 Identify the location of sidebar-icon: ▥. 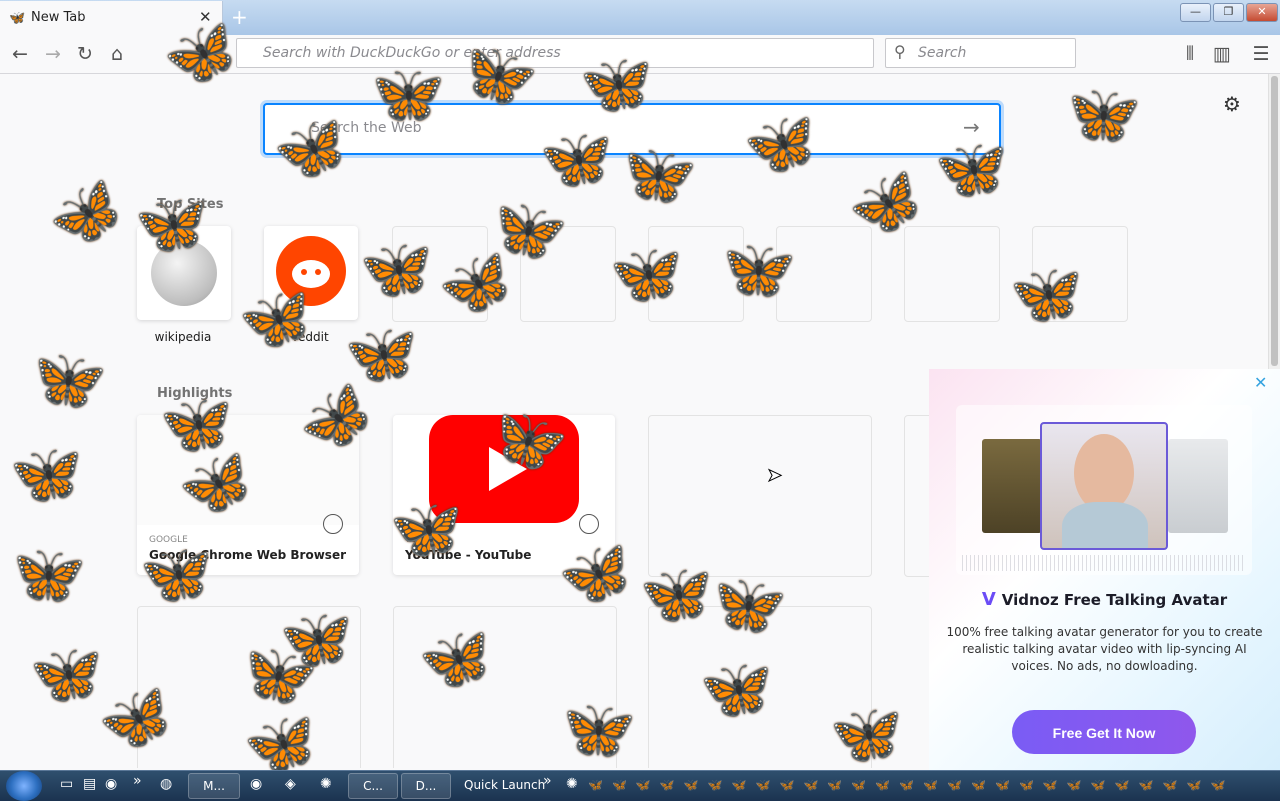
(1222, 54).